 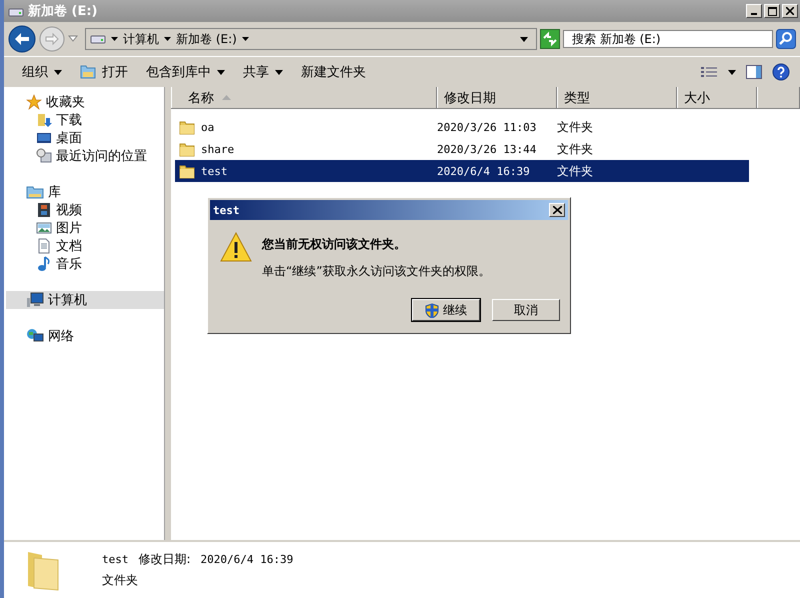 What do you see at coordinates (85, 300) in the screenshot?
I see `sidebar-item: 计算机` at bounding box center [85, 300].